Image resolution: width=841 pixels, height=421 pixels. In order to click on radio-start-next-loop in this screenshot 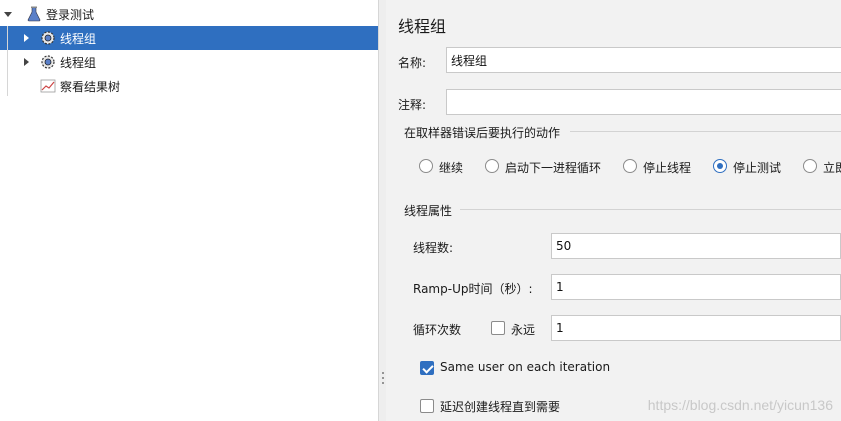, I will do `click(492, 166)`.